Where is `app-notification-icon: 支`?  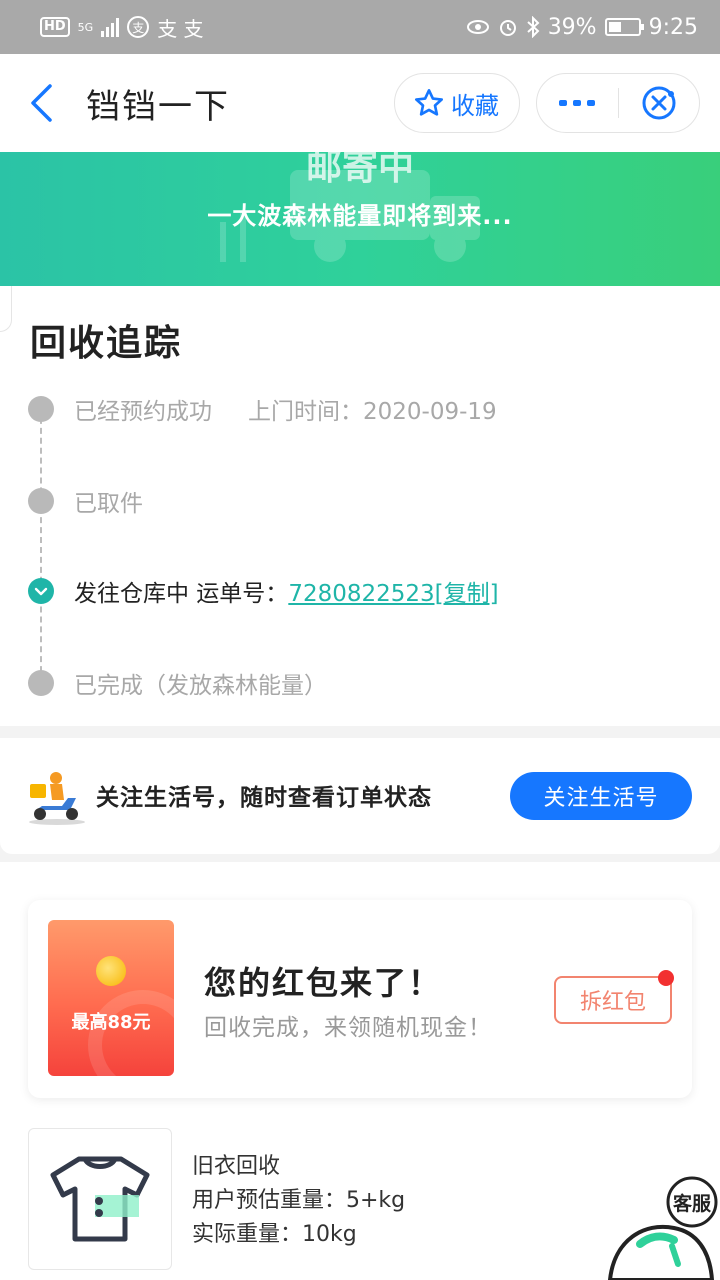 app-notification-icon: 支 is located at coordinates (138, 27).